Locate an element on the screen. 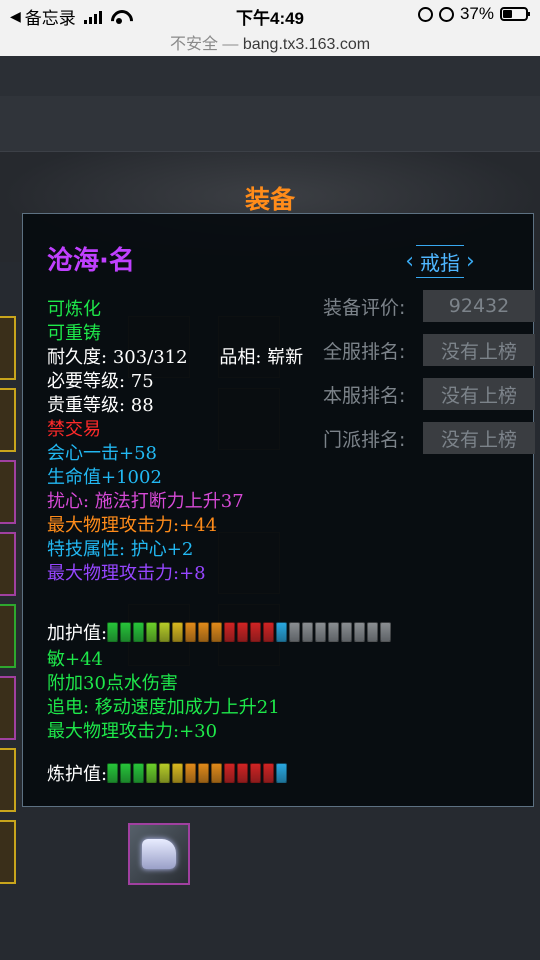 The image size is (540, 960). attribute-line: 最大物理攻击力:+44 is located at coordinates (132, 525).